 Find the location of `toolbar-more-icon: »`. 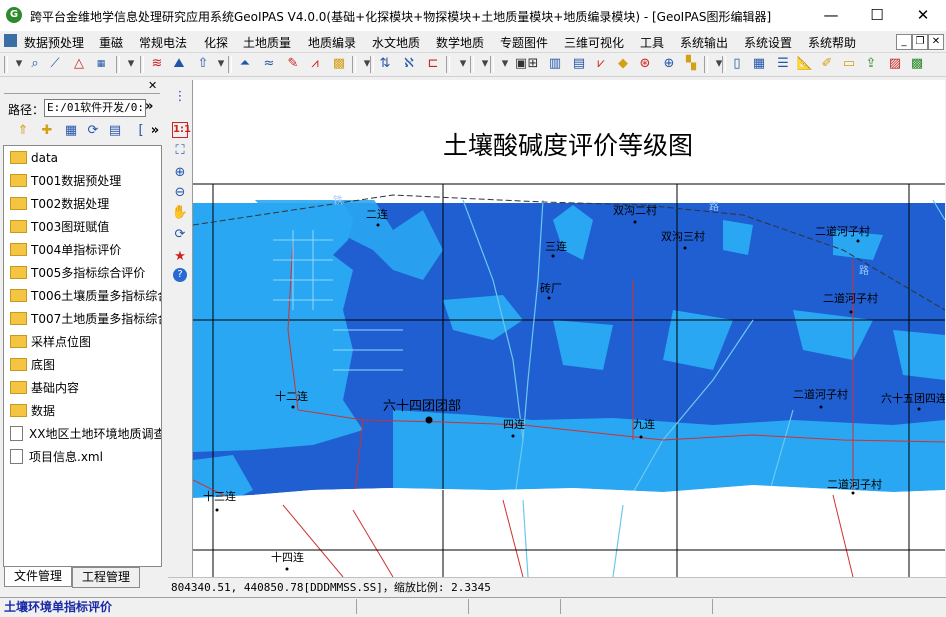

toolbar-more-icon: » is located at coordinates (155, 131).